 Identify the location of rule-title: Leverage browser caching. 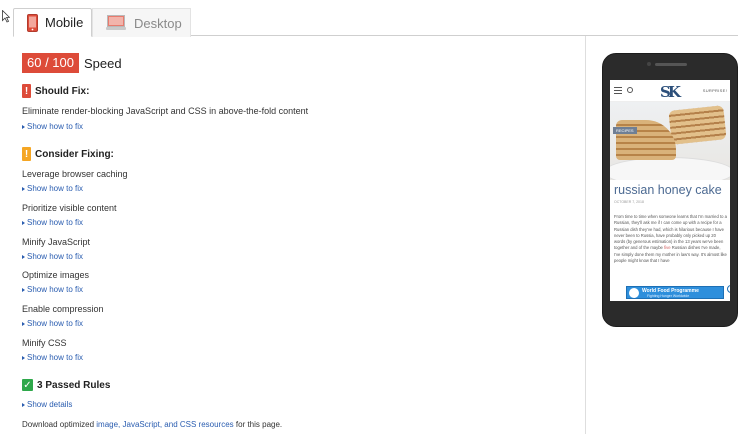
(75, 174).